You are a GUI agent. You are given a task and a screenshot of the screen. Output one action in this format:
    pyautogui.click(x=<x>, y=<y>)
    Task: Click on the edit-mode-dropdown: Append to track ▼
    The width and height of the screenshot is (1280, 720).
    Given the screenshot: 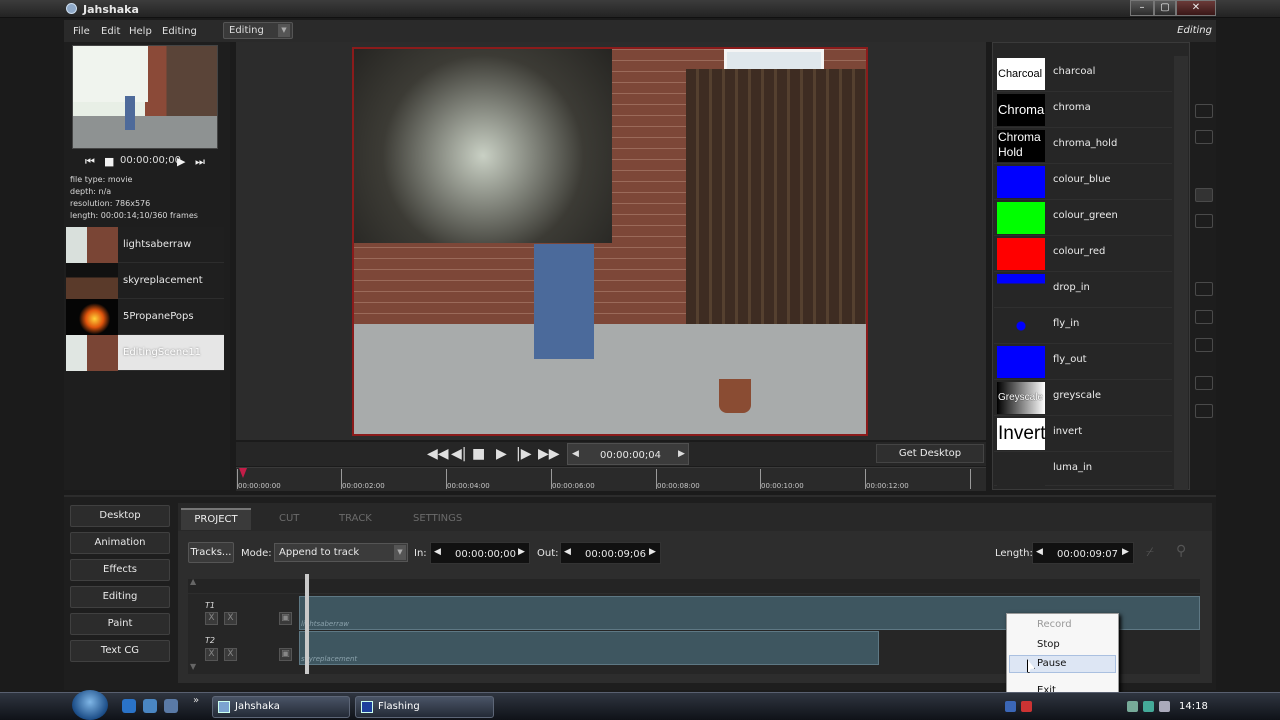 What is the action you would take?
    pyautogui.click(x=341, y=552)
    